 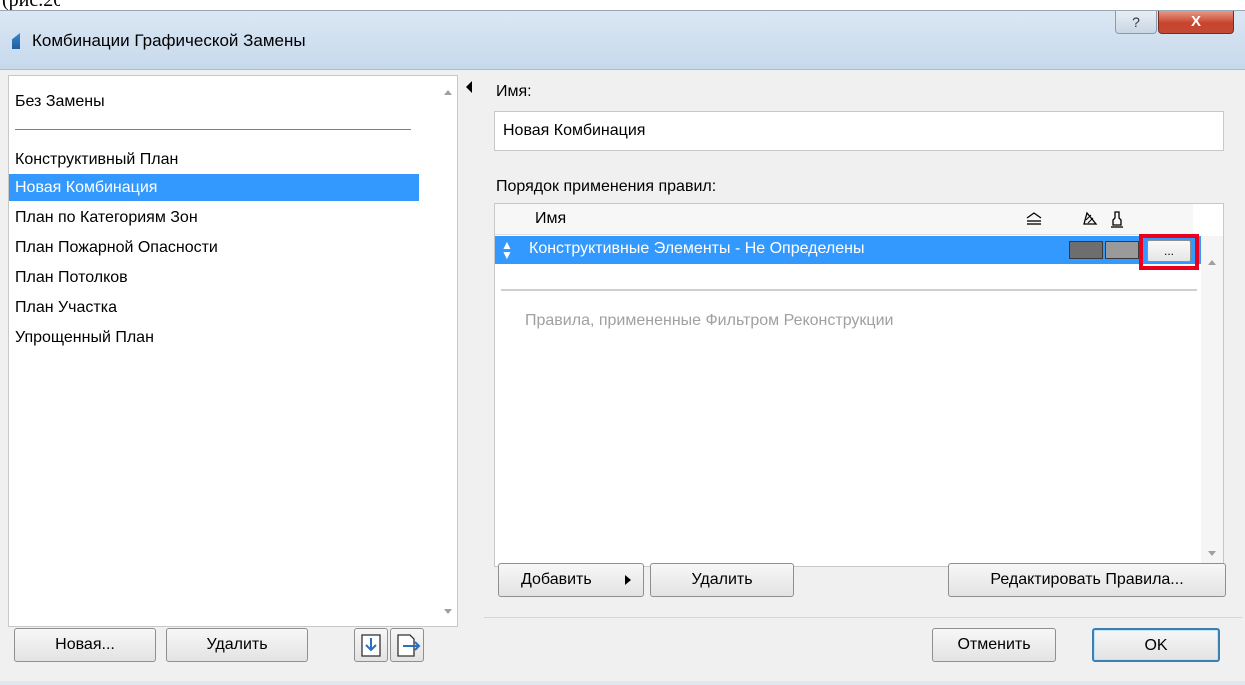 I want to click on export-icon, so click(x=409, y=645).